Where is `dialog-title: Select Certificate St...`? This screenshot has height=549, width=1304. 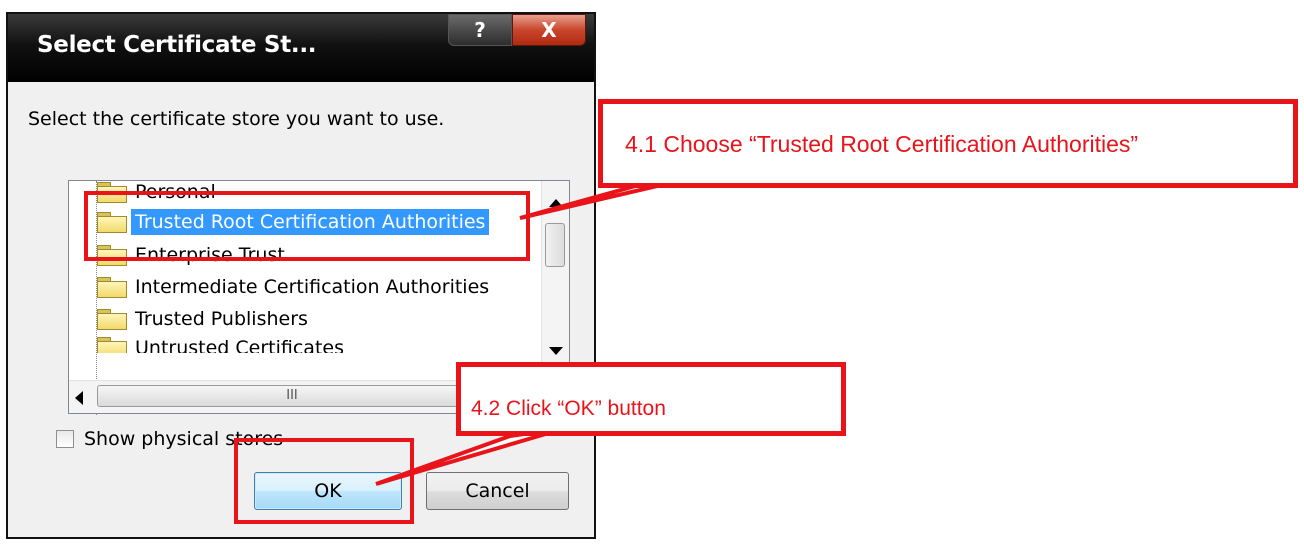
dialog-title: Select Certificate St... is located at coordinates (177, 45).